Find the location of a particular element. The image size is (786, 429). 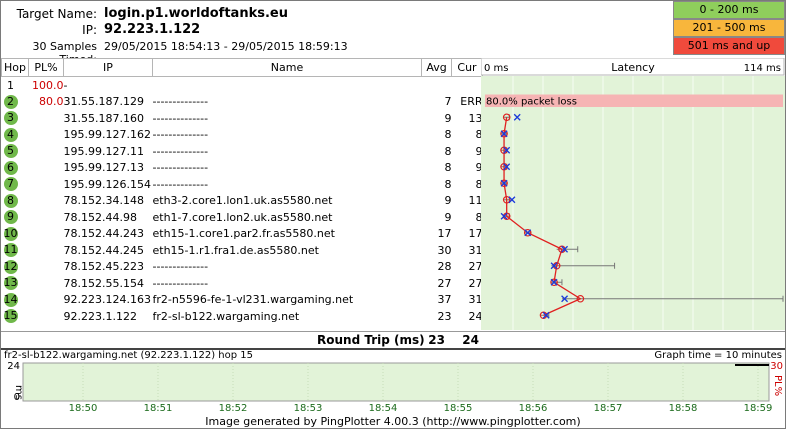

hop-number-badge: 10 is located at coordinates (10, 233).